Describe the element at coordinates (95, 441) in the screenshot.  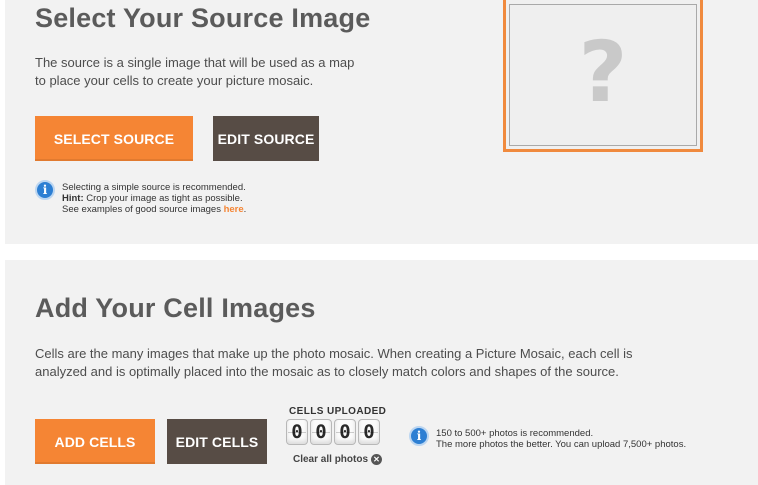
I see `add-cells-button: ADD CELLS` at that location.